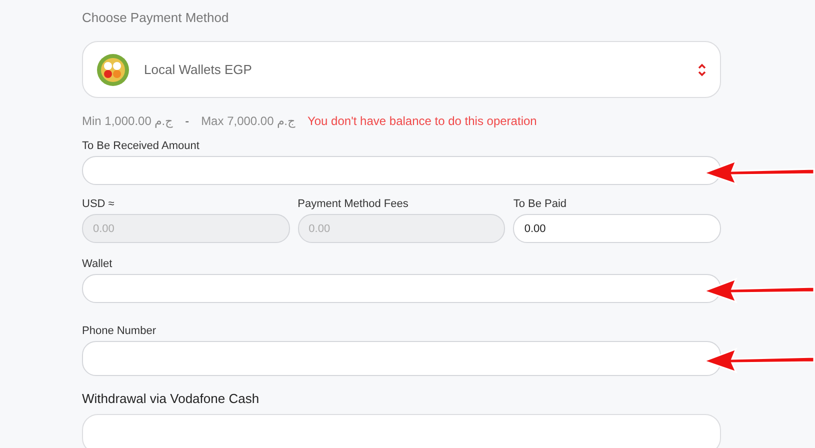 Image resolution: width=815 pixels, height=448 pixels. I want to click on field-label: Payment Method Fees, so click(354, 204).